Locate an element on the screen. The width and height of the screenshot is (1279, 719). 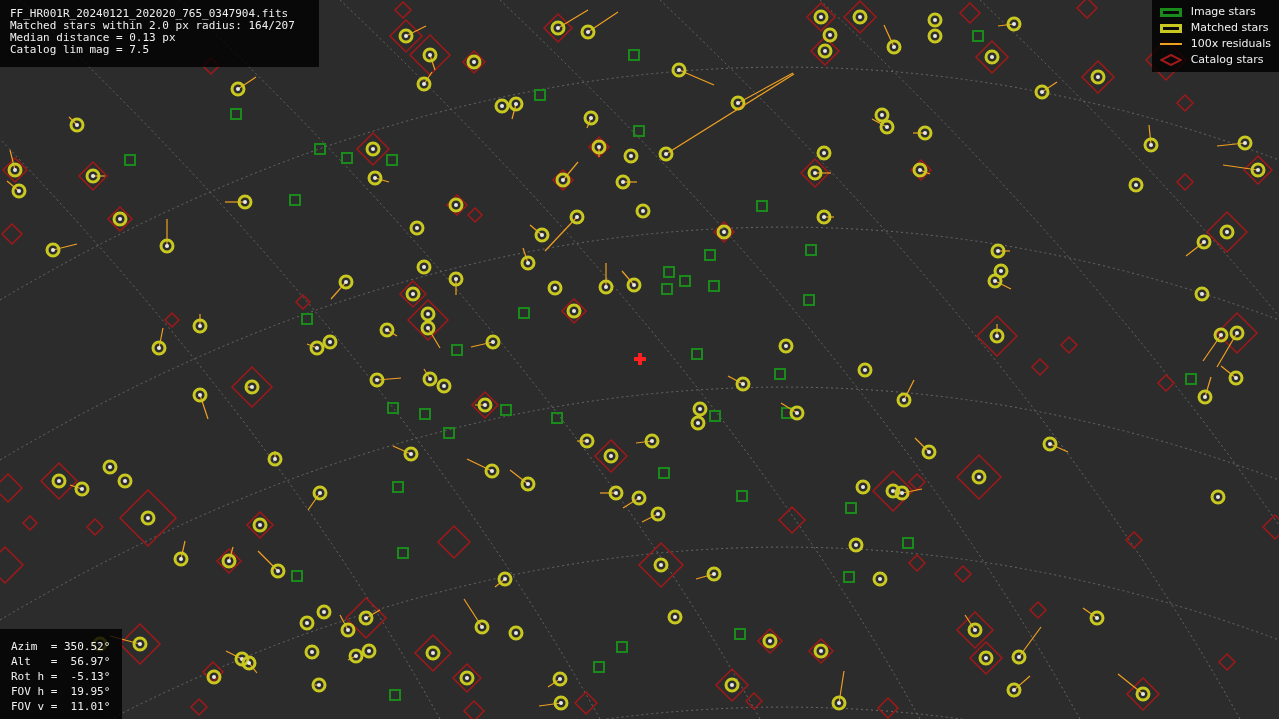
info-text: Catalog lim mag = 7.5 is located at coordinates (80, 50).